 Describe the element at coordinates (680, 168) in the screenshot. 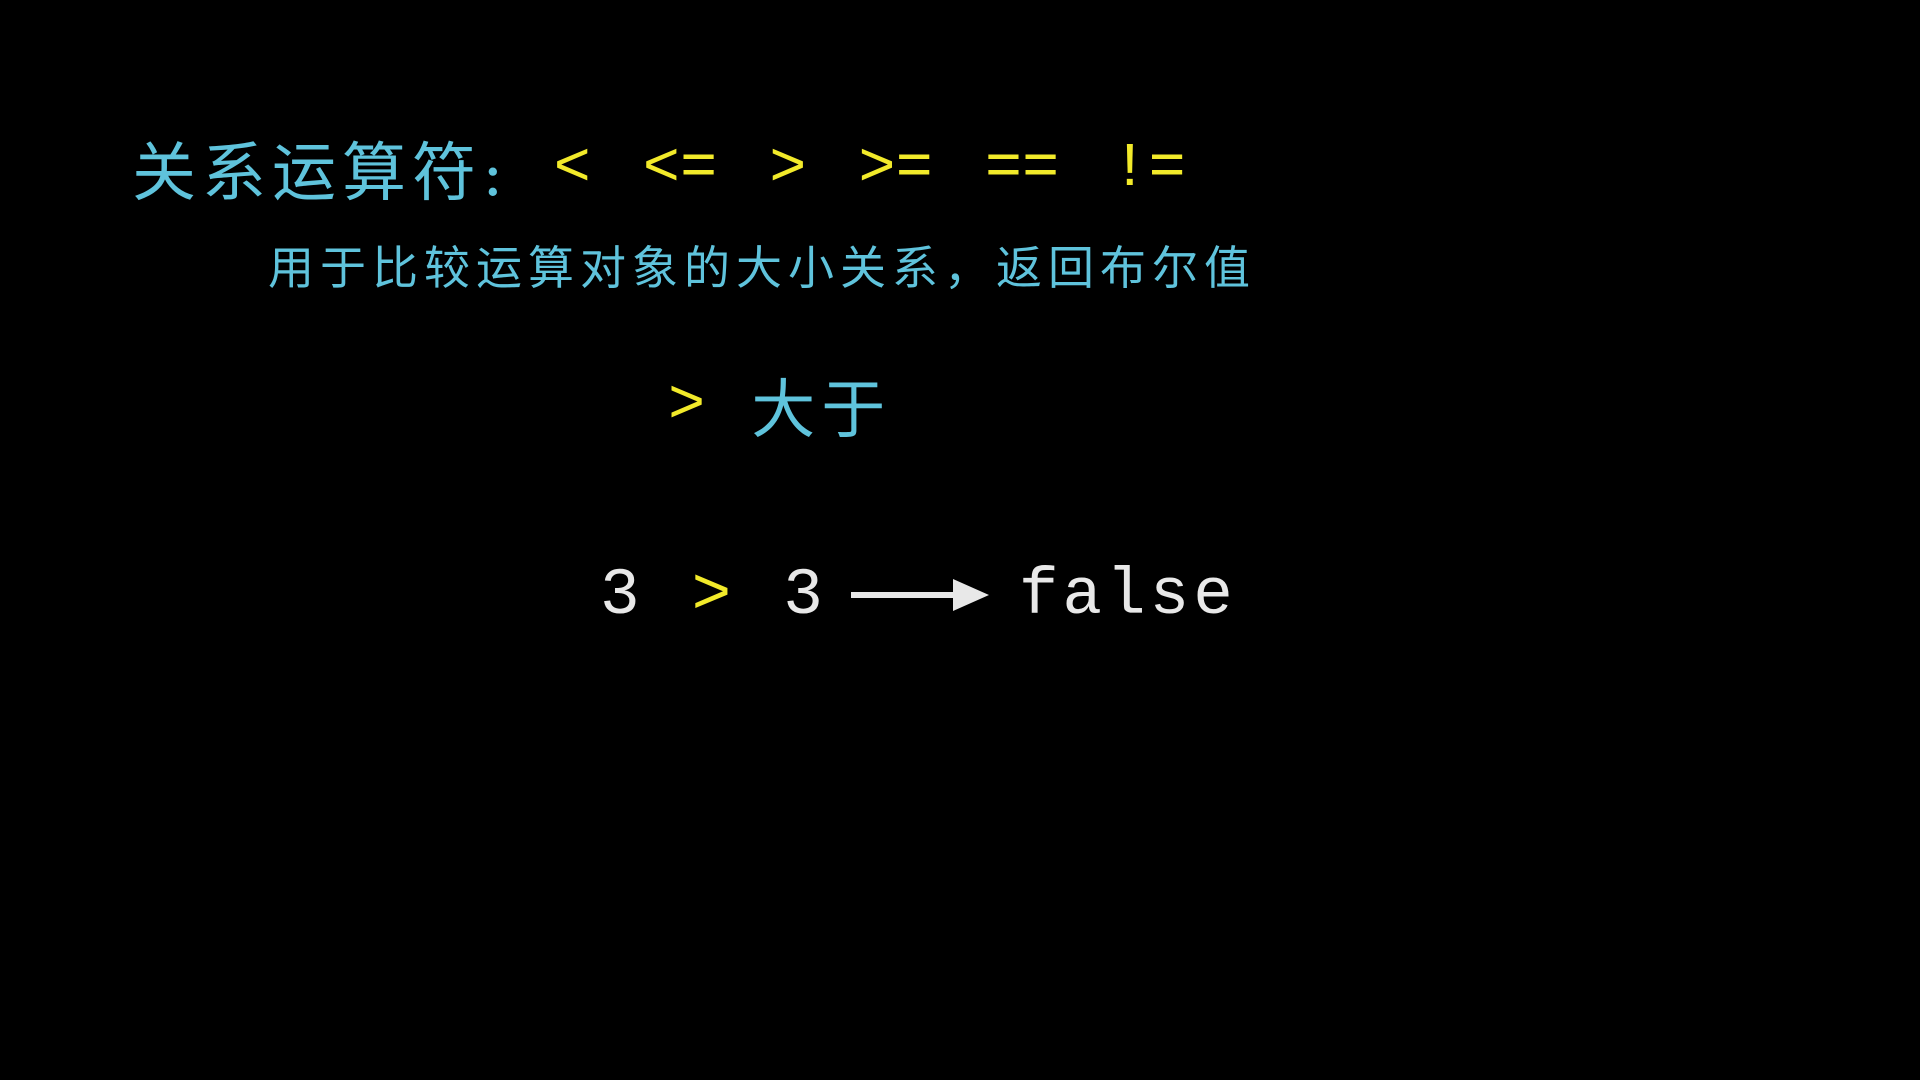

I see `operator-less-equal: <=` at that location.